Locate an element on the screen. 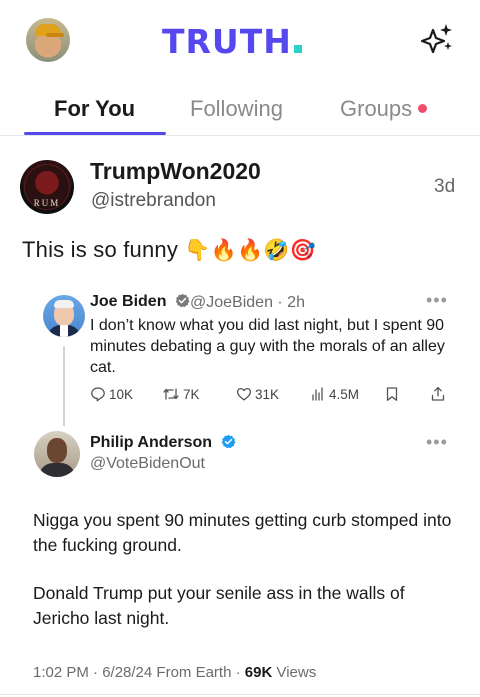 This screenshot has height=697, width=480. tab-label: For You is located at coordinates (95, 108).